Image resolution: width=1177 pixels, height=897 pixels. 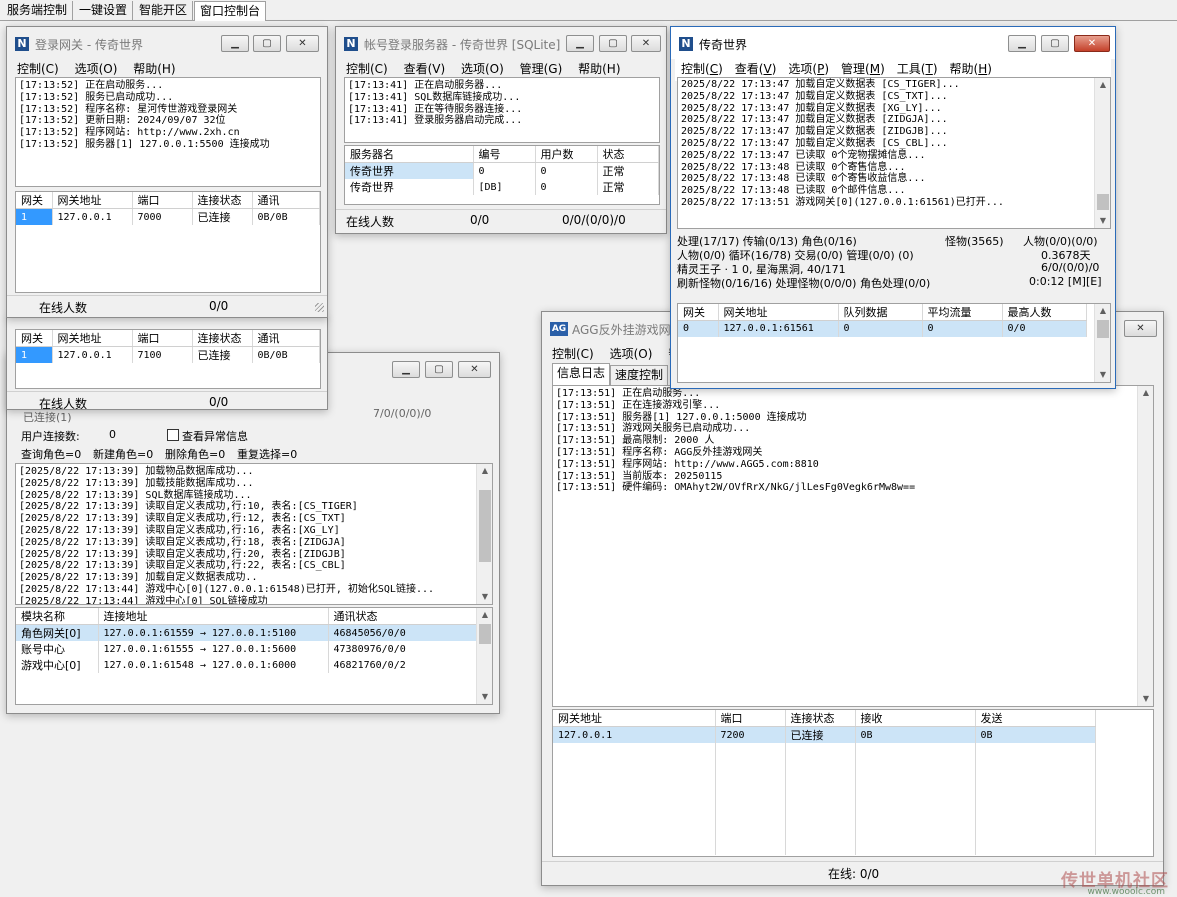 What do you see at coordinates (854, 874) in the screenshot?
I see `online-value: 在线: 0/0` at bounding box center [854, 874].